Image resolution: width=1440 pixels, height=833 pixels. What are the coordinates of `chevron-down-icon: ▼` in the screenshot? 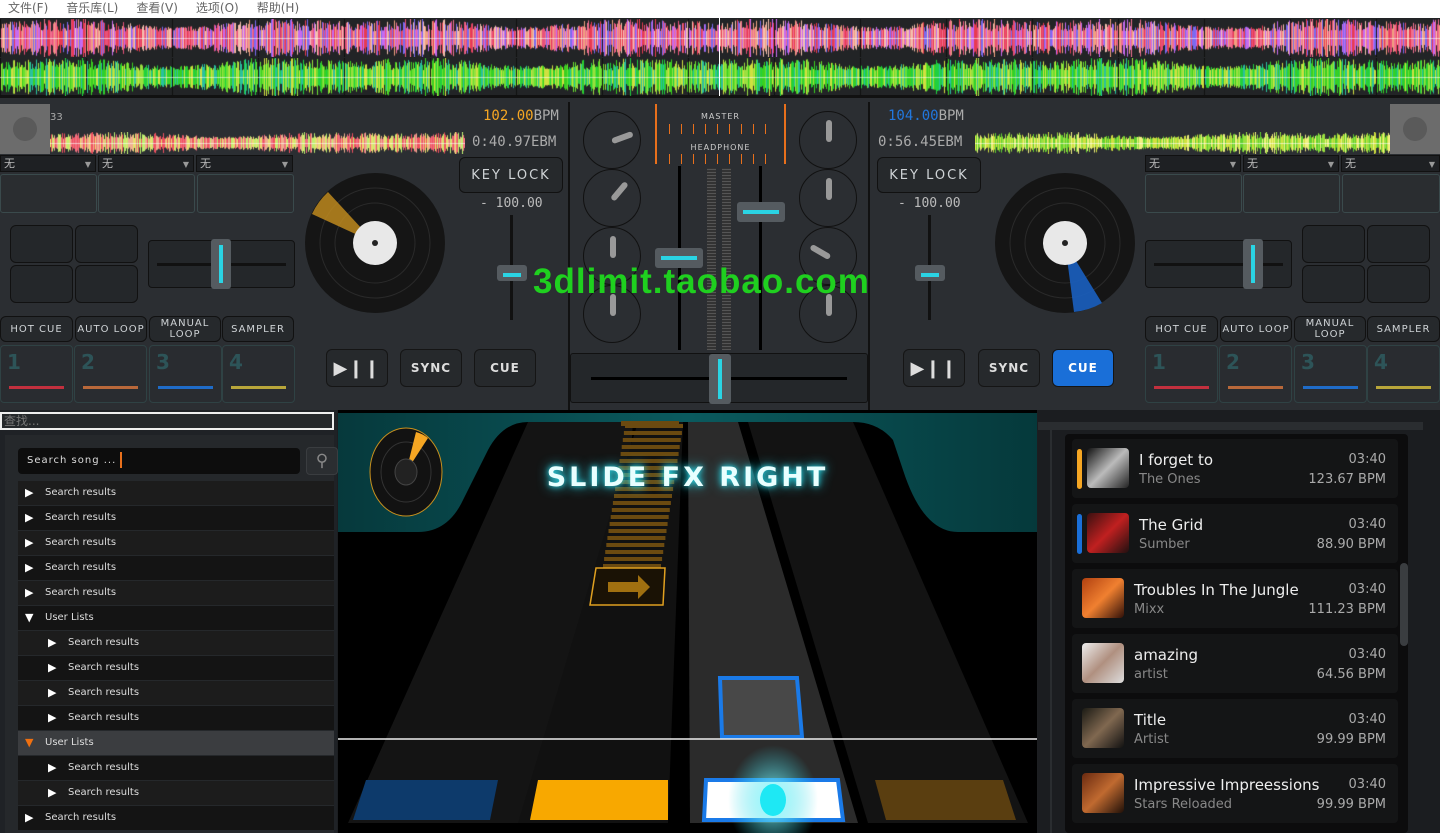 It's located at (29, 618).